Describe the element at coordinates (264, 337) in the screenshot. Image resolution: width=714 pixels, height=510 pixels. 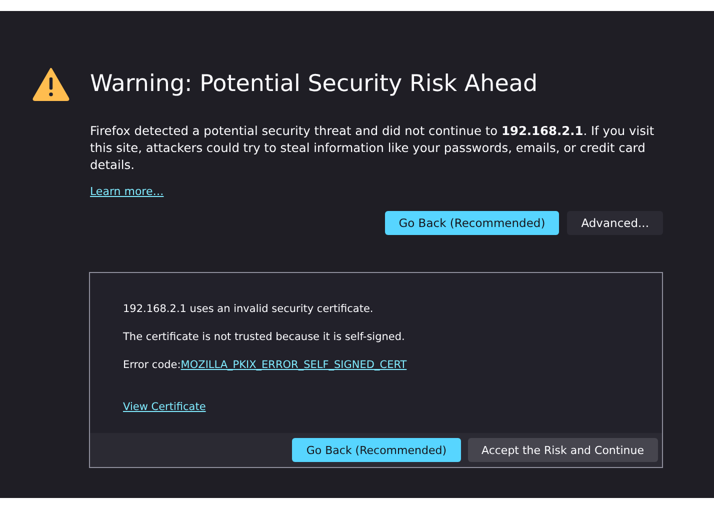
I see `certificate-message: The certificate is not trusted because it is self-signed.` at that location.